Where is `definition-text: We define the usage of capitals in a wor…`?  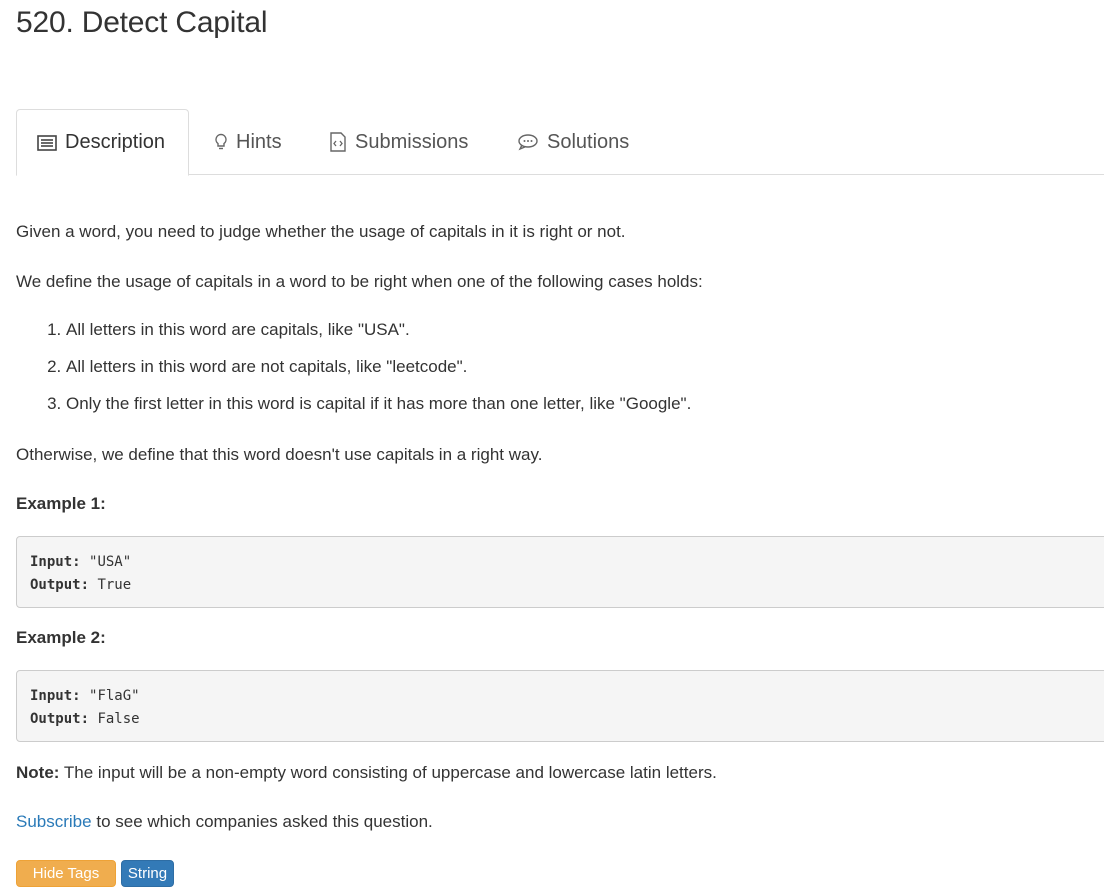
definition-text: We define the usage of capitals in a wor… is located at coordinates (359, 281).